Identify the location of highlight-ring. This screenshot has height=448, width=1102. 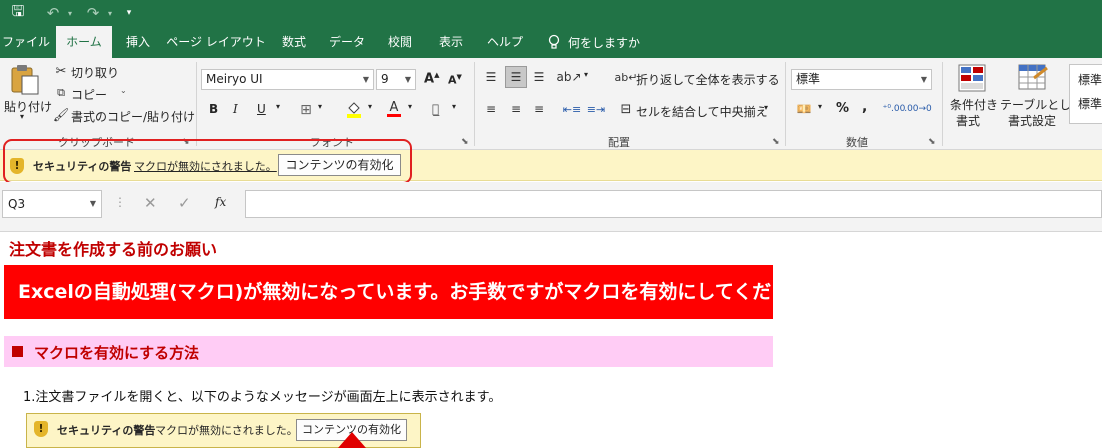
(207, 161).